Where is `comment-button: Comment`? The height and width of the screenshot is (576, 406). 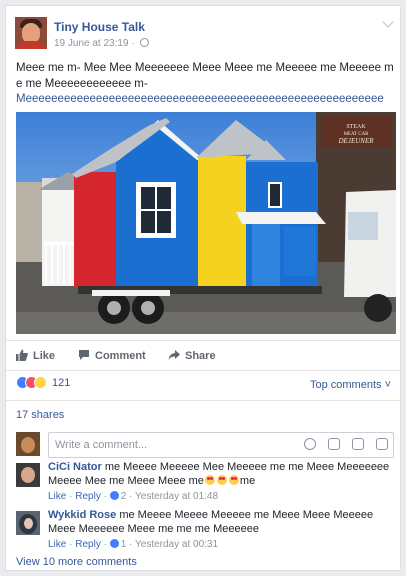
comment-button: Comment is located at coordinates (112, 356).